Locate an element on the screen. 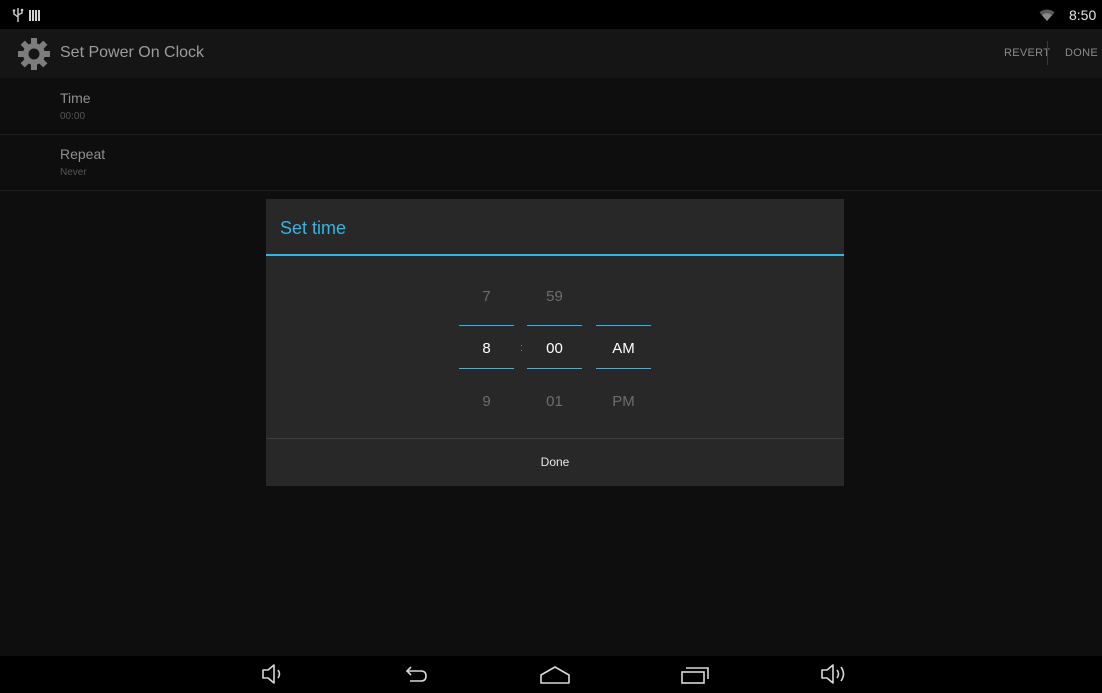 This screenshot has width=1102, height=693. pref-title: Time is located at coordinates (75, 98).